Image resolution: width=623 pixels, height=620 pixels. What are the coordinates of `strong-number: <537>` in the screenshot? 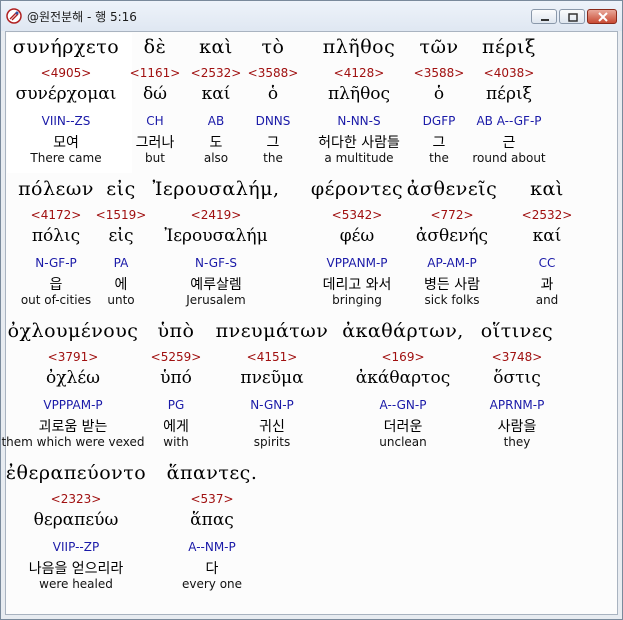 It's located at (211, 499).